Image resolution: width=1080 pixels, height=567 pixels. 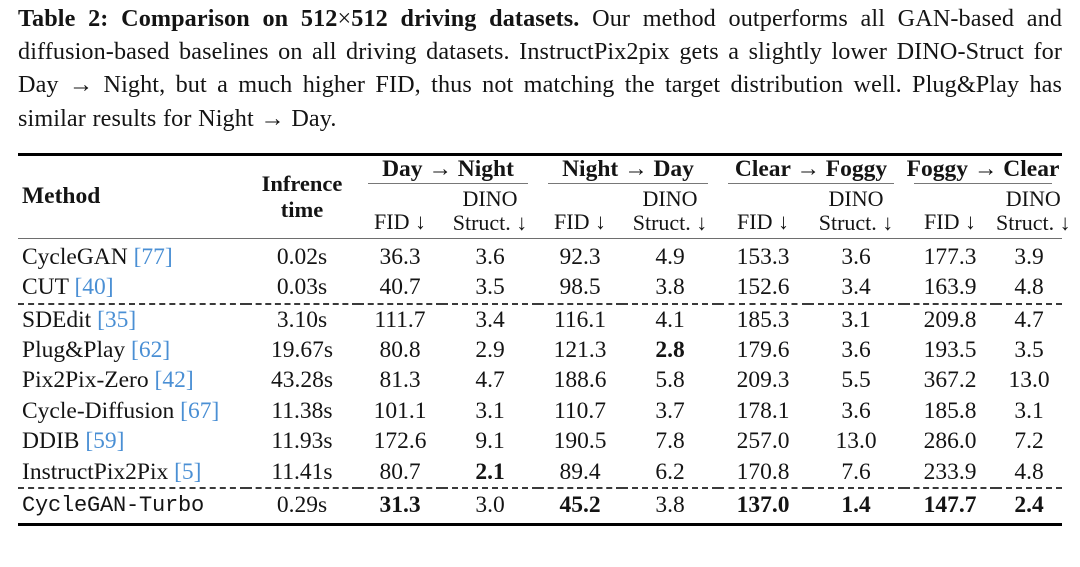 I want to click on cell-dino-night-day: 5.8, so click(x=670, y=380).